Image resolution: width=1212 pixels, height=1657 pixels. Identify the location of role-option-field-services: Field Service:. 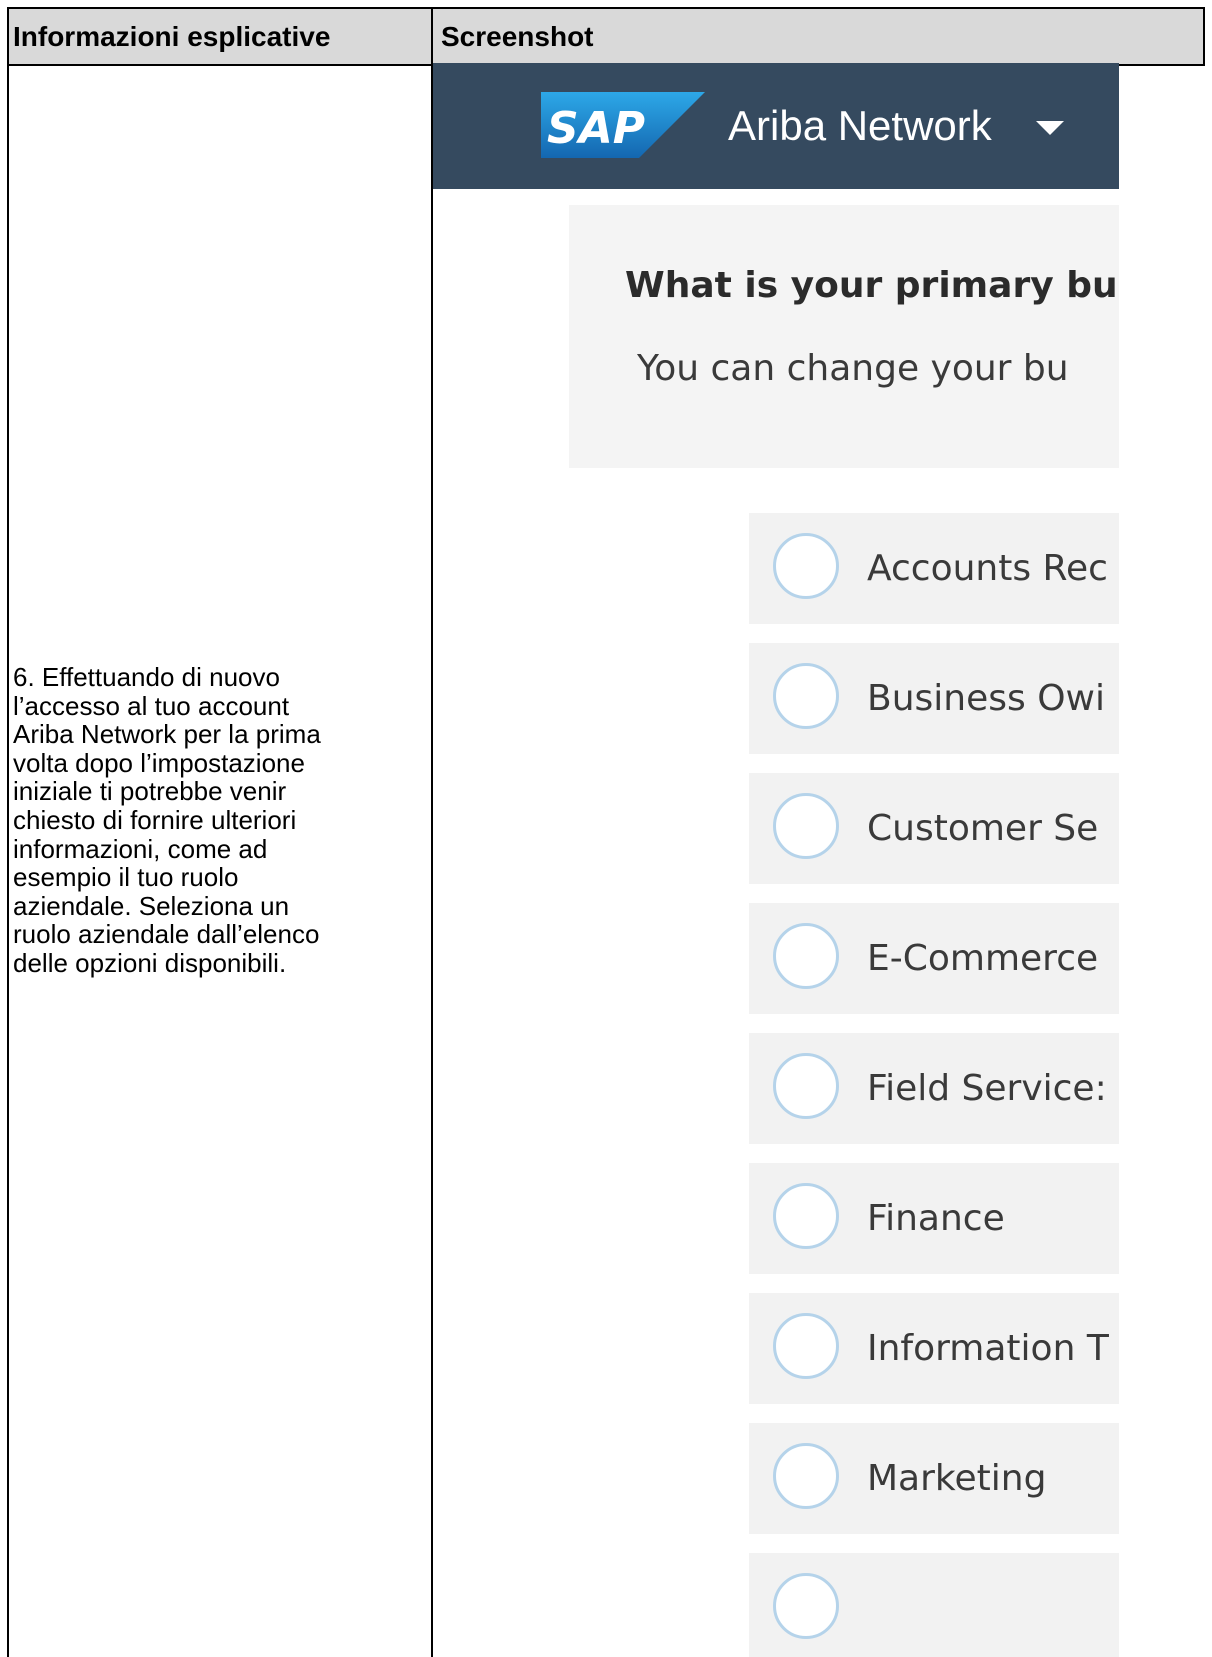
(934, 1088).